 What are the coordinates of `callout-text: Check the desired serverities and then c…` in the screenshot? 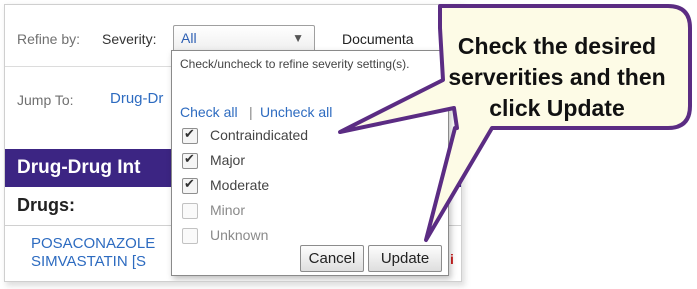 It's located at (557, 77).